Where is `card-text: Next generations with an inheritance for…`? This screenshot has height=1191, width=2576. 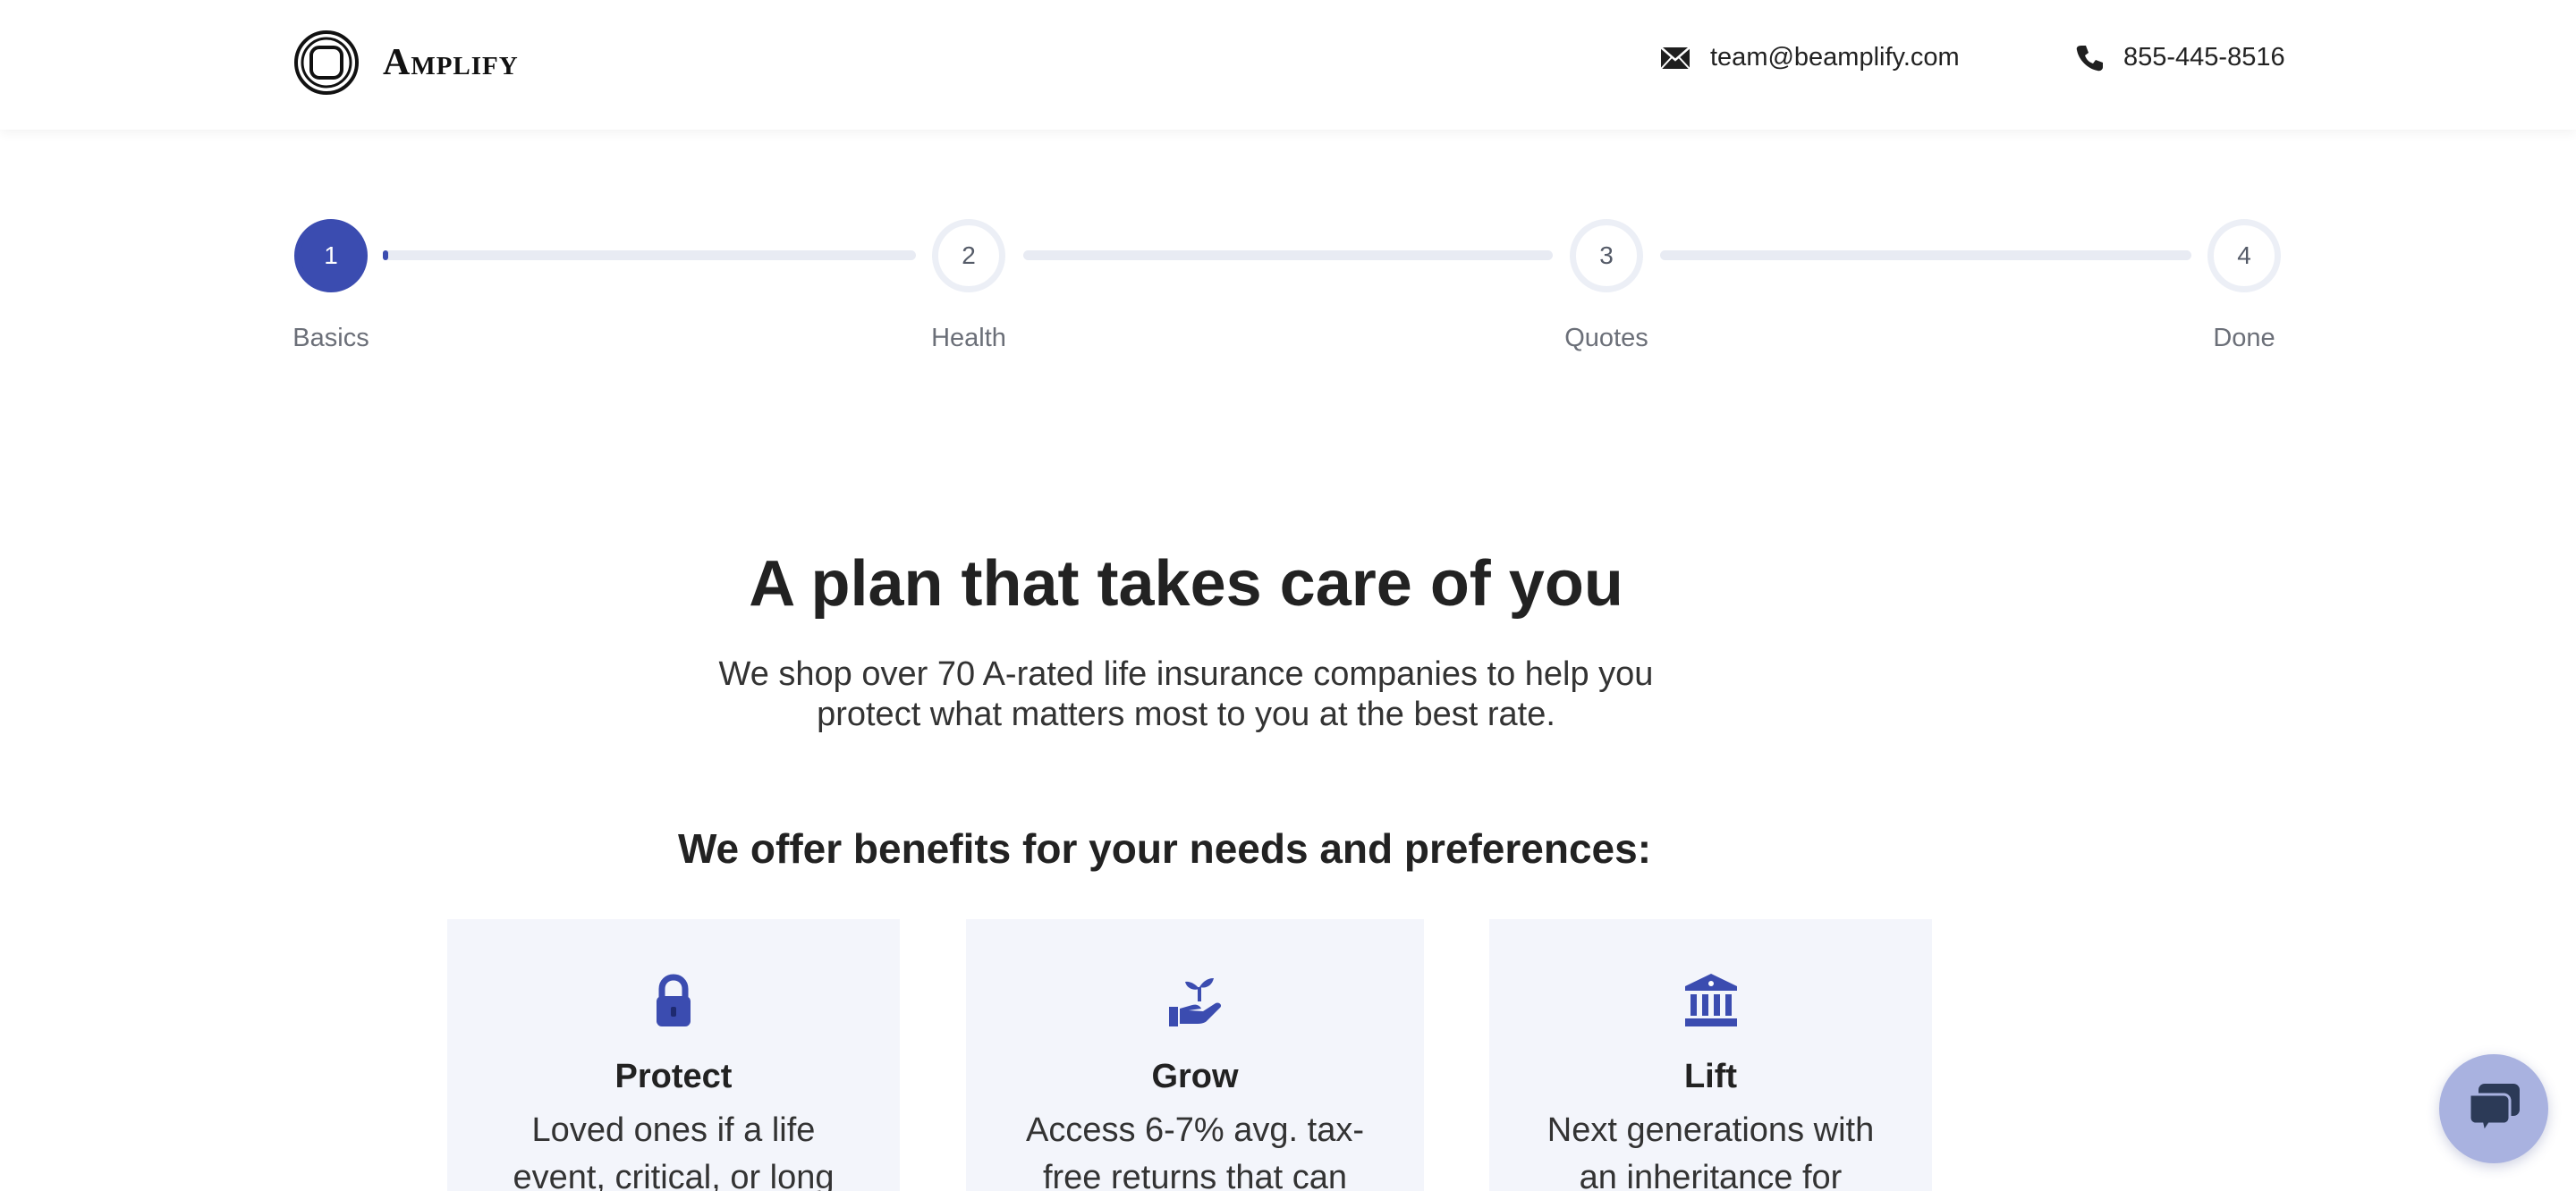 card-text: Next generations with an inheritance for… is located at coordinates (1710, 1151).